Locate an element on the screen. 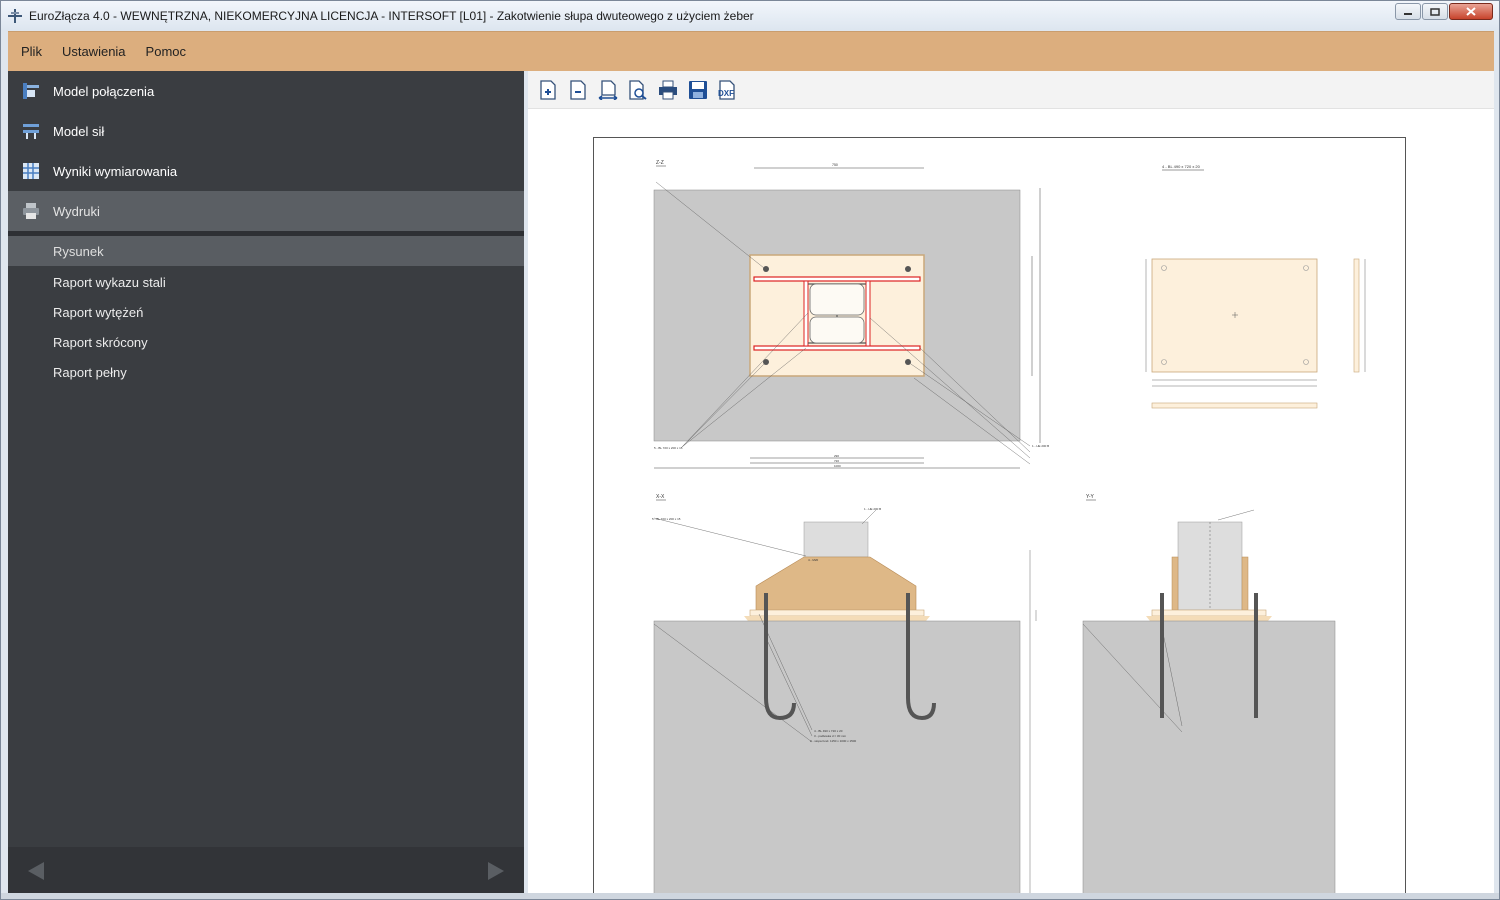 This screenshot has height=900, width=1500. leader-label-rib: 5 - BL 720 x 200 x 15 is located at coordinates (668, 448).